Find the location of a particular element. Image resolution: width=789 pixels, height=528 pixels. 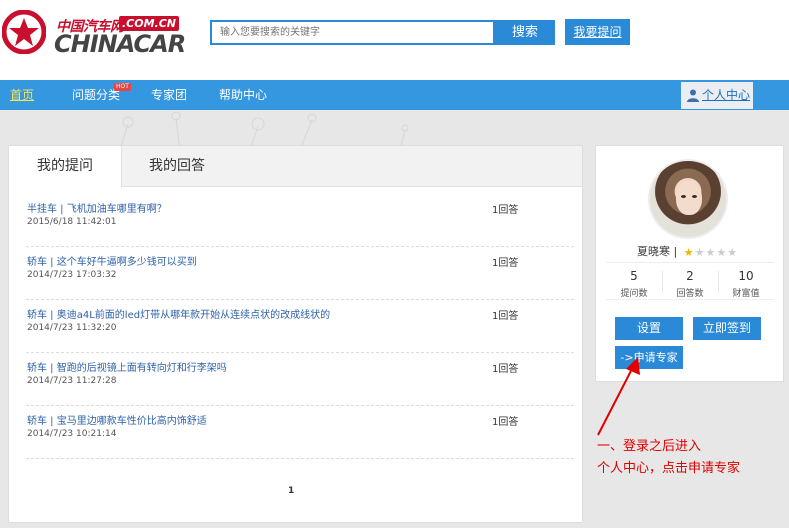

rating-stars: ★★★★★ is located at coordinates (711, 252).